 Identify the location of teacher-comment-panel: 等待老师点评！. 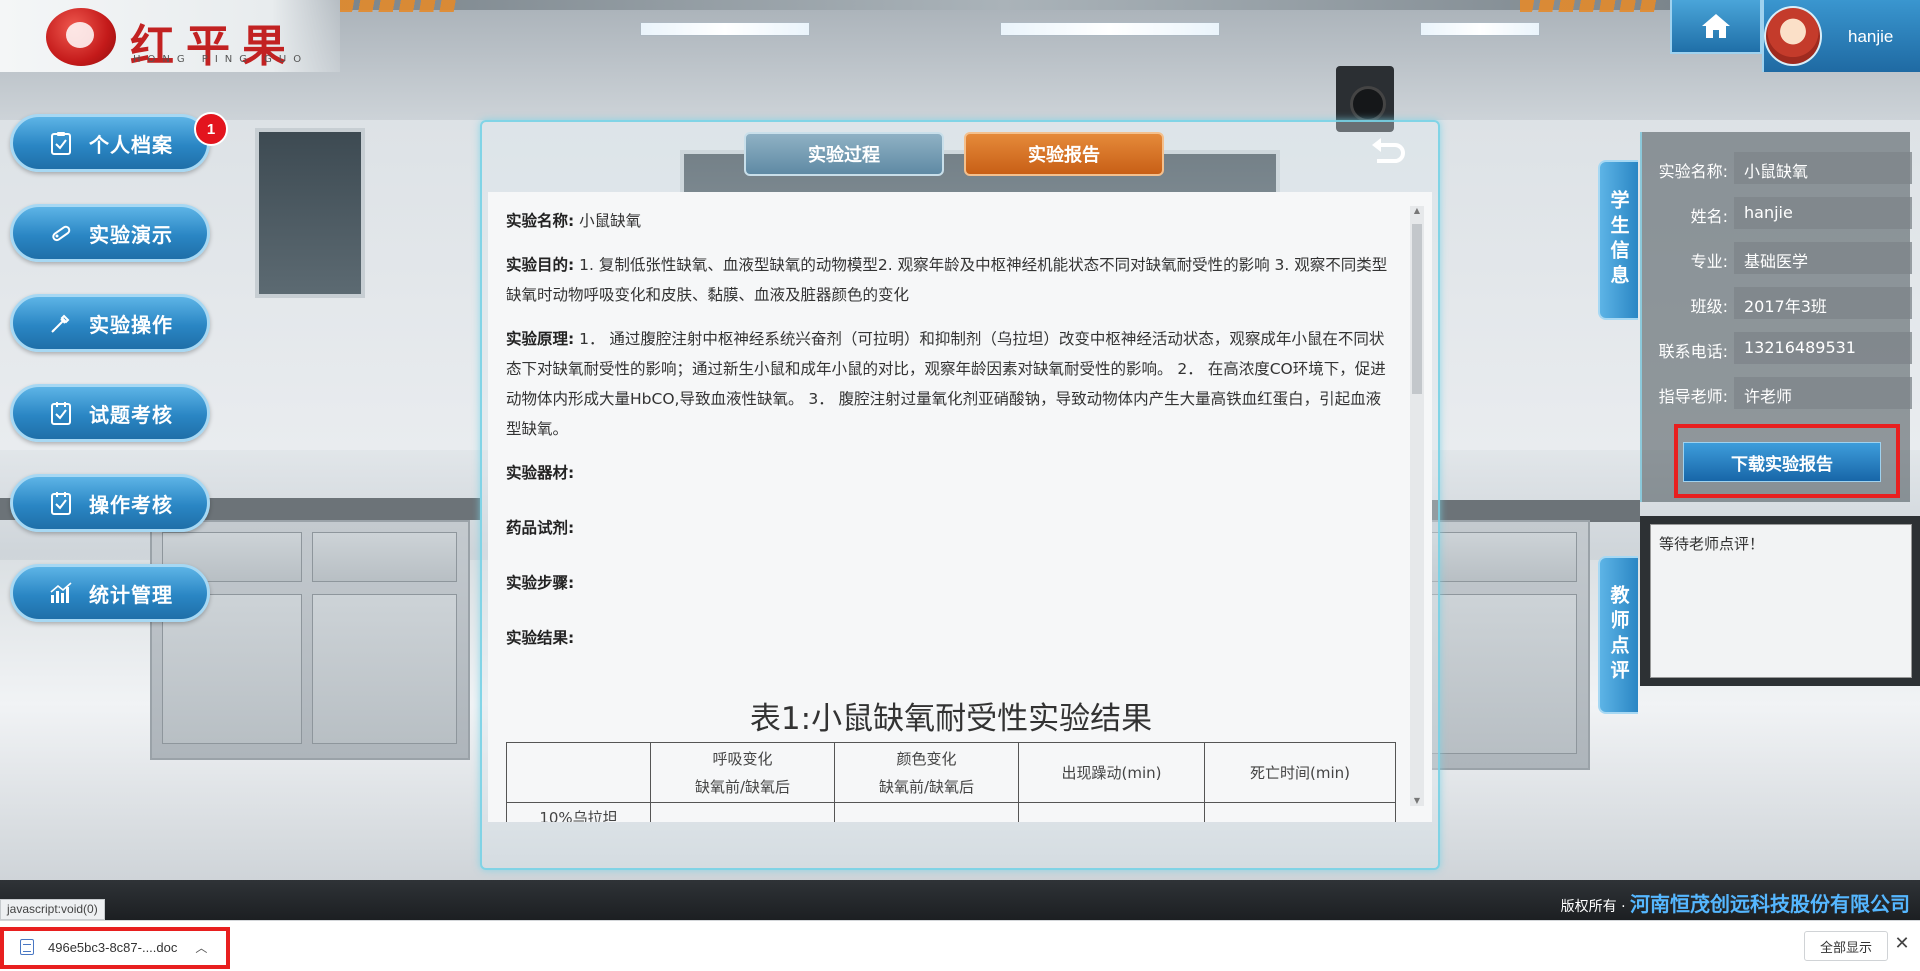
(1780, 601).